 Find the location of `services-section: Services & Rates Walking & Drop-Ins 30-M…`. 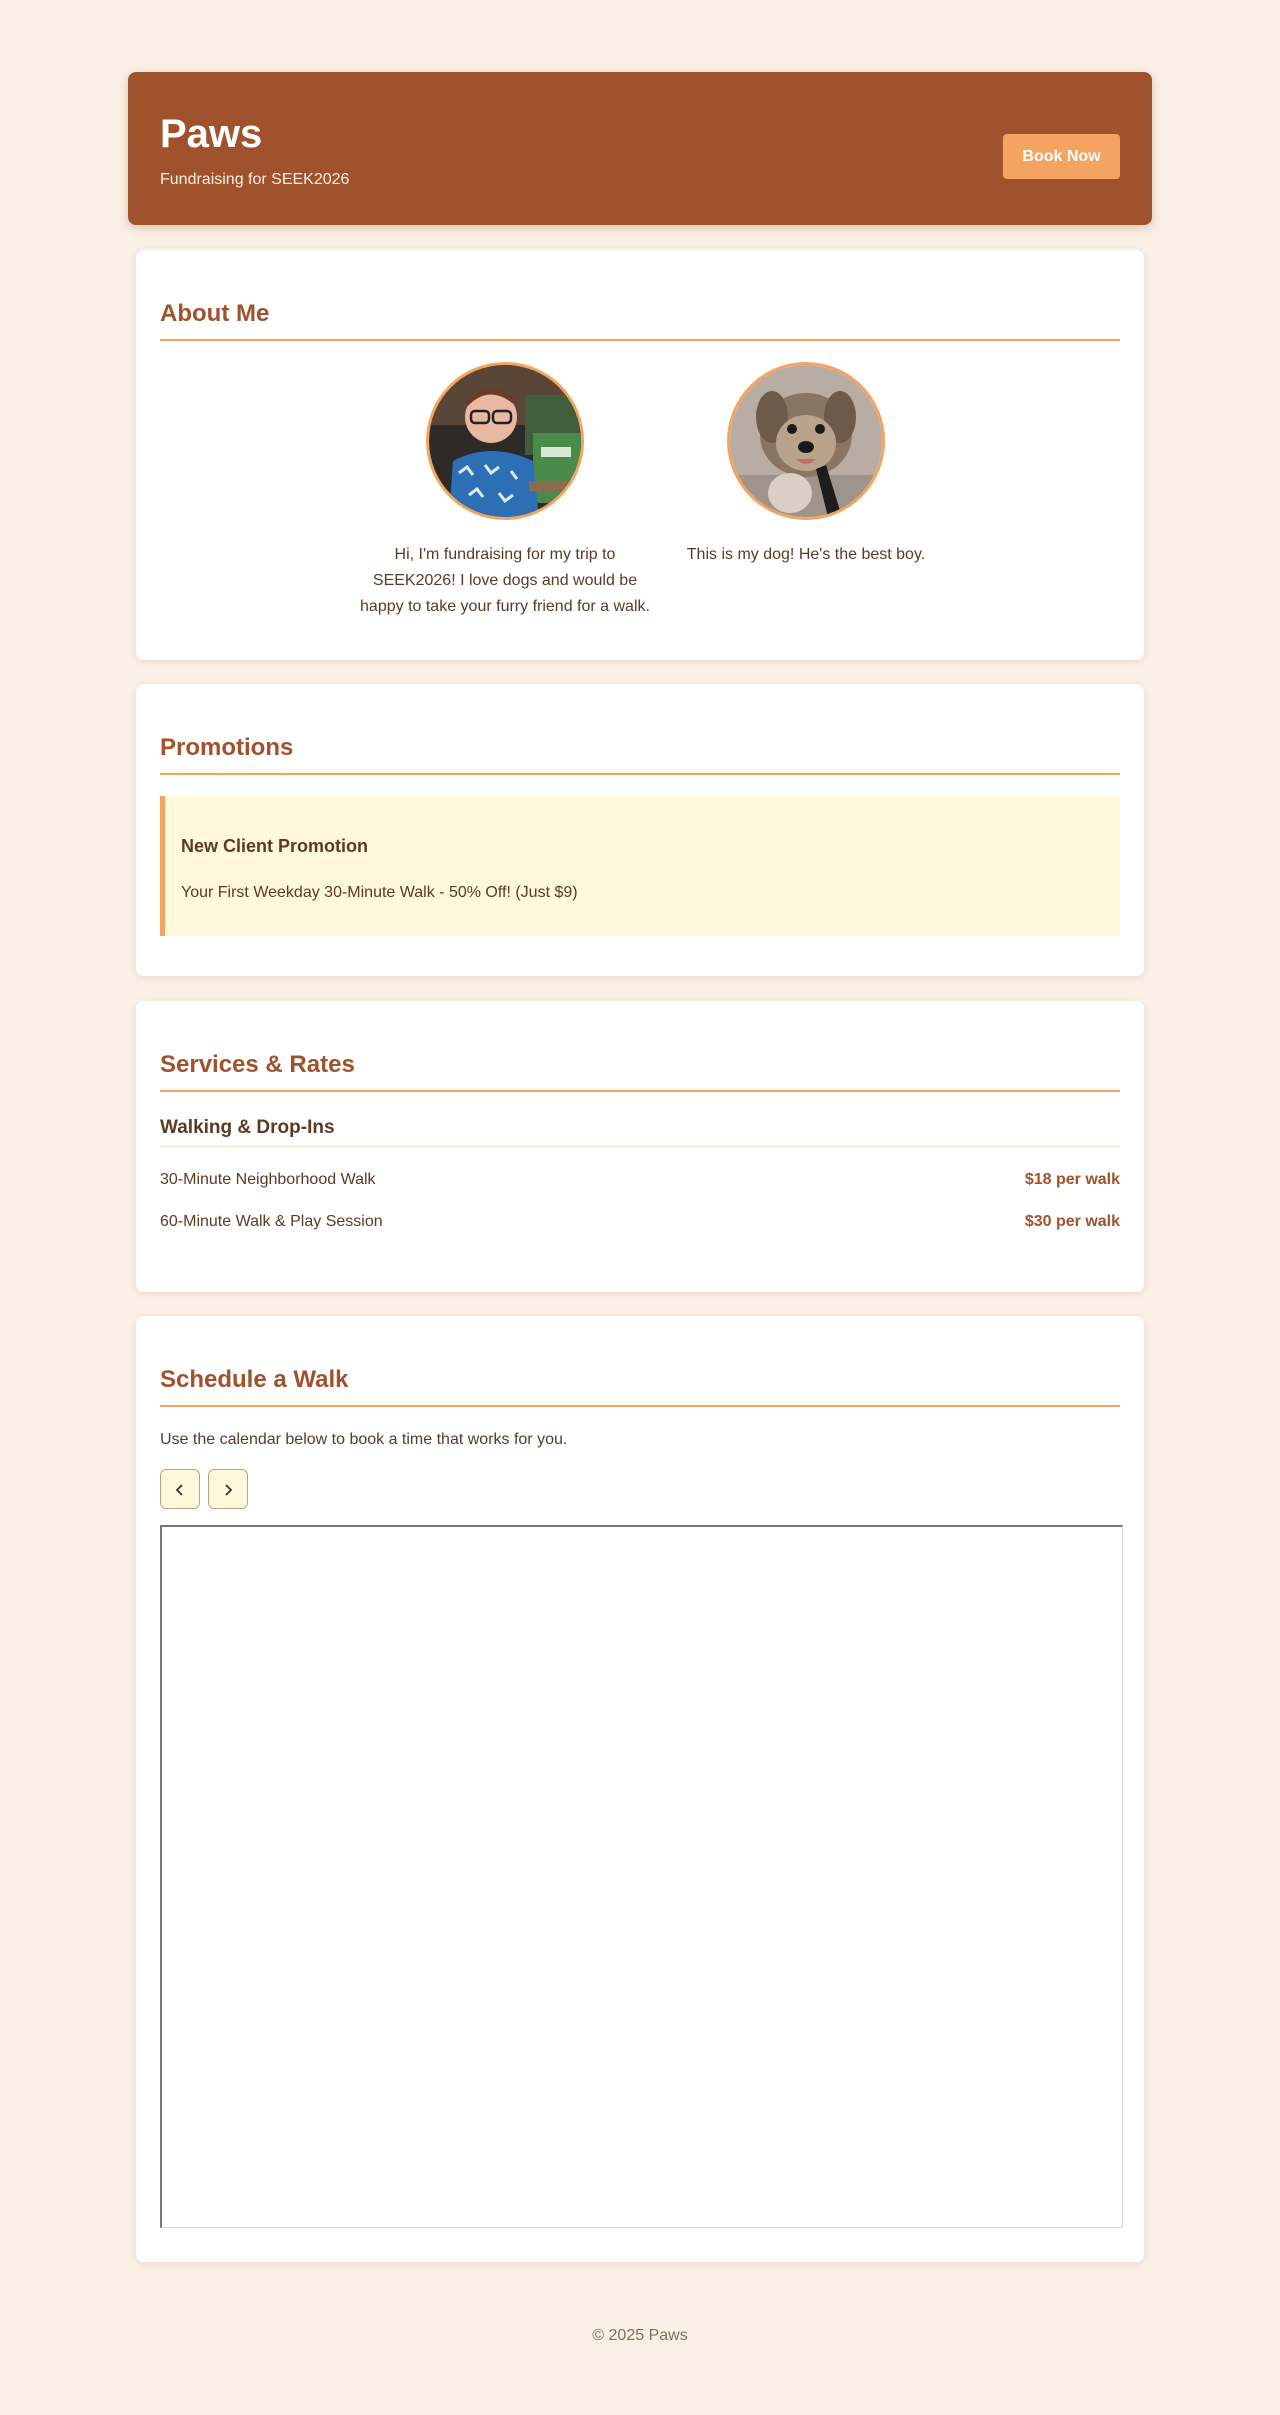

services-section: Services & Rates Walking & Drop-Ins 30-M… is located at coordinates (640, 1146).